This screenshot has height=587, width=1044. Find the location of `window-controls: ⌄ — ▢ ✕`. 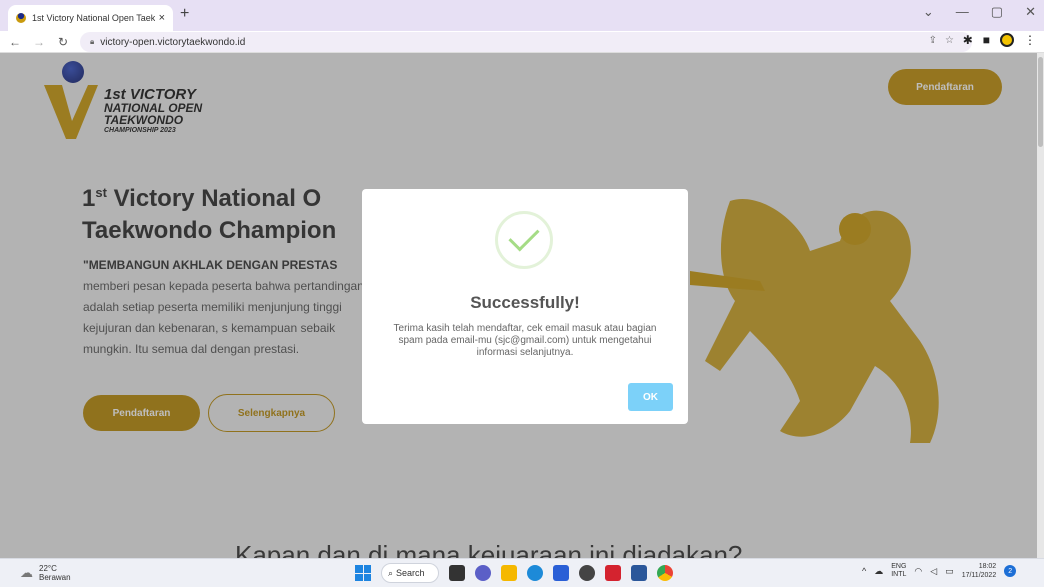

window-controls: ⌄ — ▢ ✕ is located at coordinates (979, 12).